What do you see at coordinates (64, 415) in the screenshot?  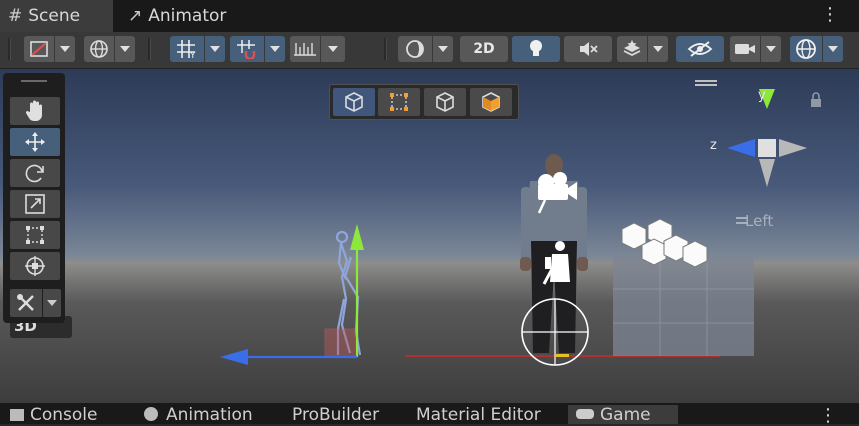 I see `tab-console-label: Console` at bounding box center [64, 415].